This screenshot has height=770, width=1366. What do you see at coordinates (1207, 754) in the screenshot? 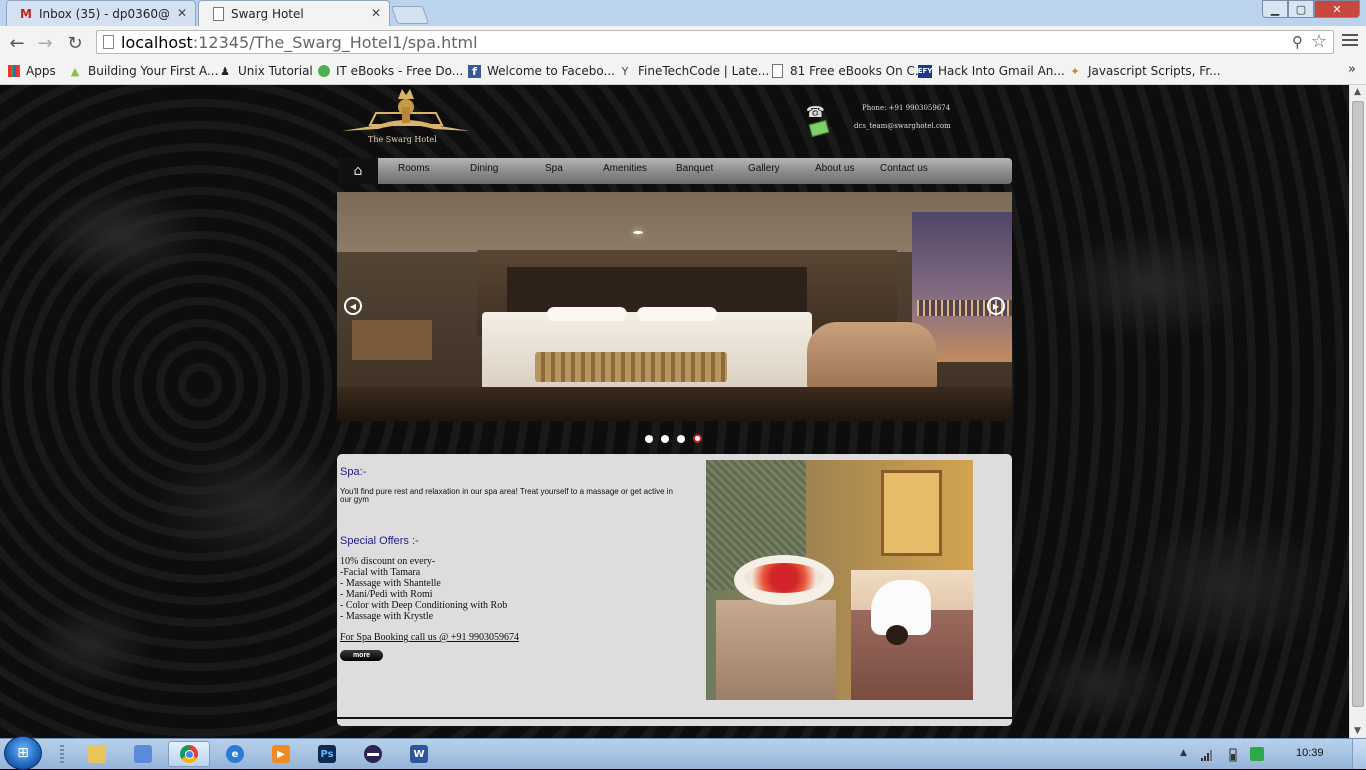
I see `signal-strength-icon` at bounding box center [1207, 754].